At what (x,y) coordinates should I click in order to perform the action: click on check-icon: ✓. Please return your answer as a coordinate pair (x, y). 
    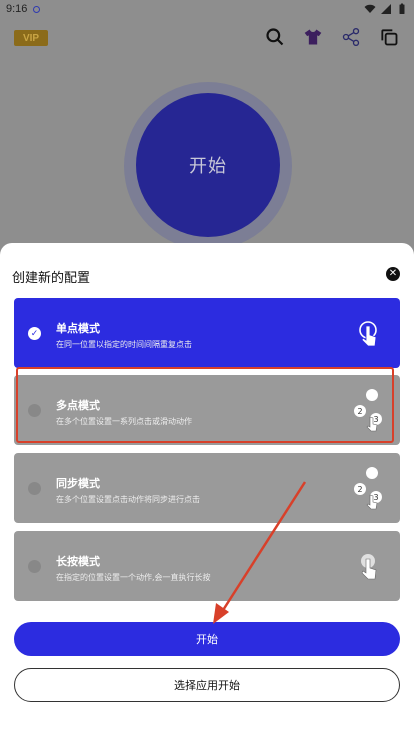
    Looking at the image, I should click on (34, 333).